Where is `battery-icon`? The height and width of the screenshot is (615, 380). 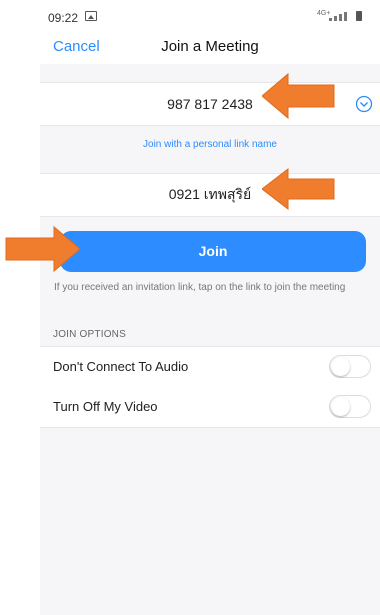
battery-icon is located at coordinates (359, 16).